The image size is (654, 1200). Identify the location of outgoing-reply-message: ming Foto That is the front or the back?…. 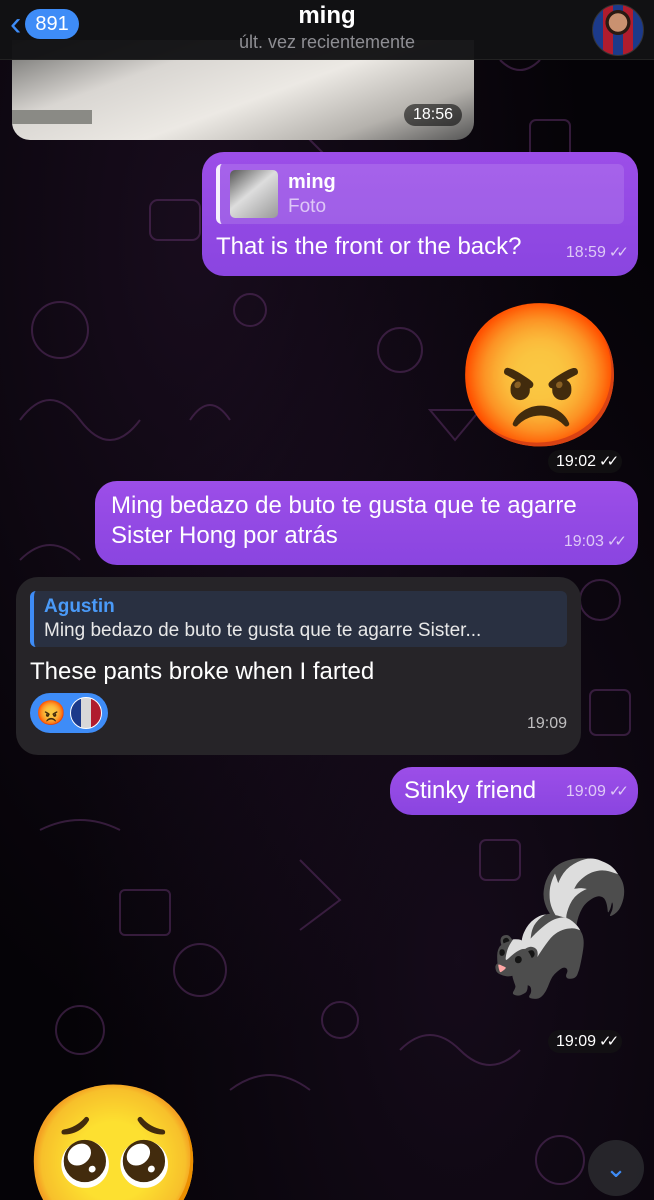
(420, 214).